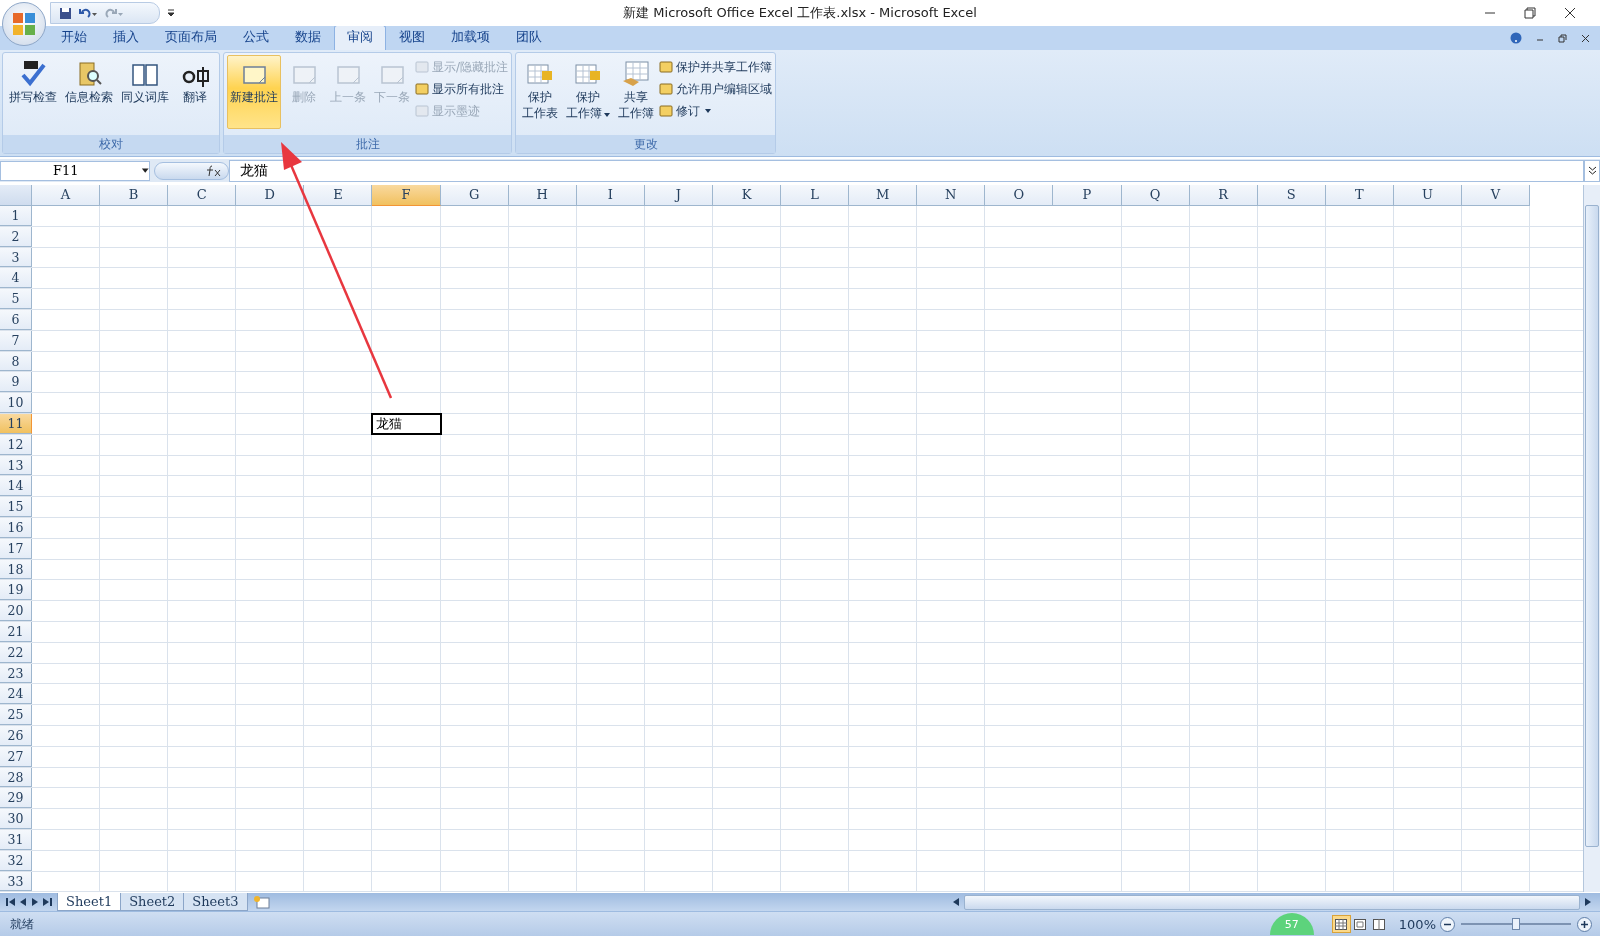  I want to click on row-header: 27, so click(16, 756).